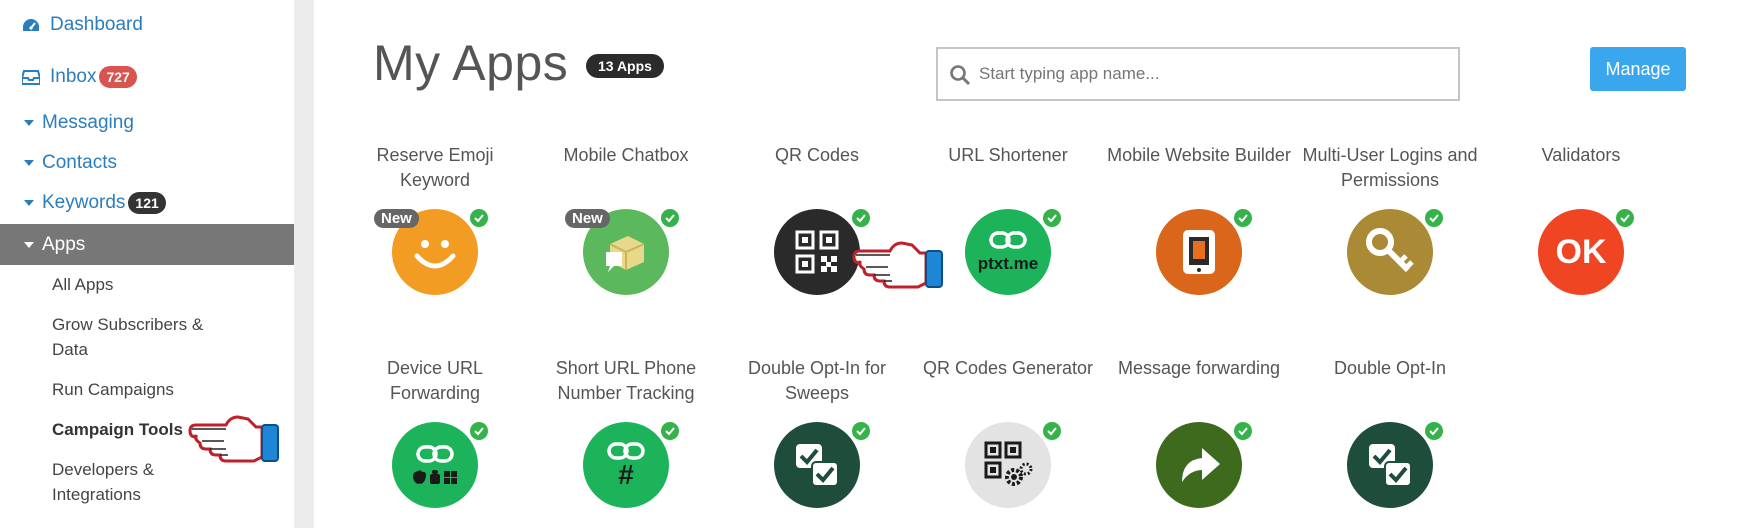 Image resolution: width=1750 pixels, height=528 pixels. Describe the element at coordinates (82, 284) in the screenshot. I see `sub-item-all-apps: All Apps` at that location.